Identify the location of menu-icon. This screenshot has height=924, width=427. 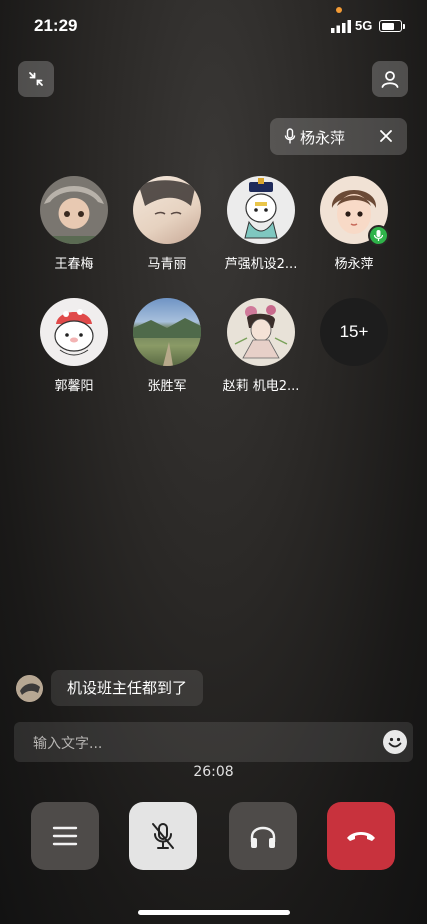
(65, 836).